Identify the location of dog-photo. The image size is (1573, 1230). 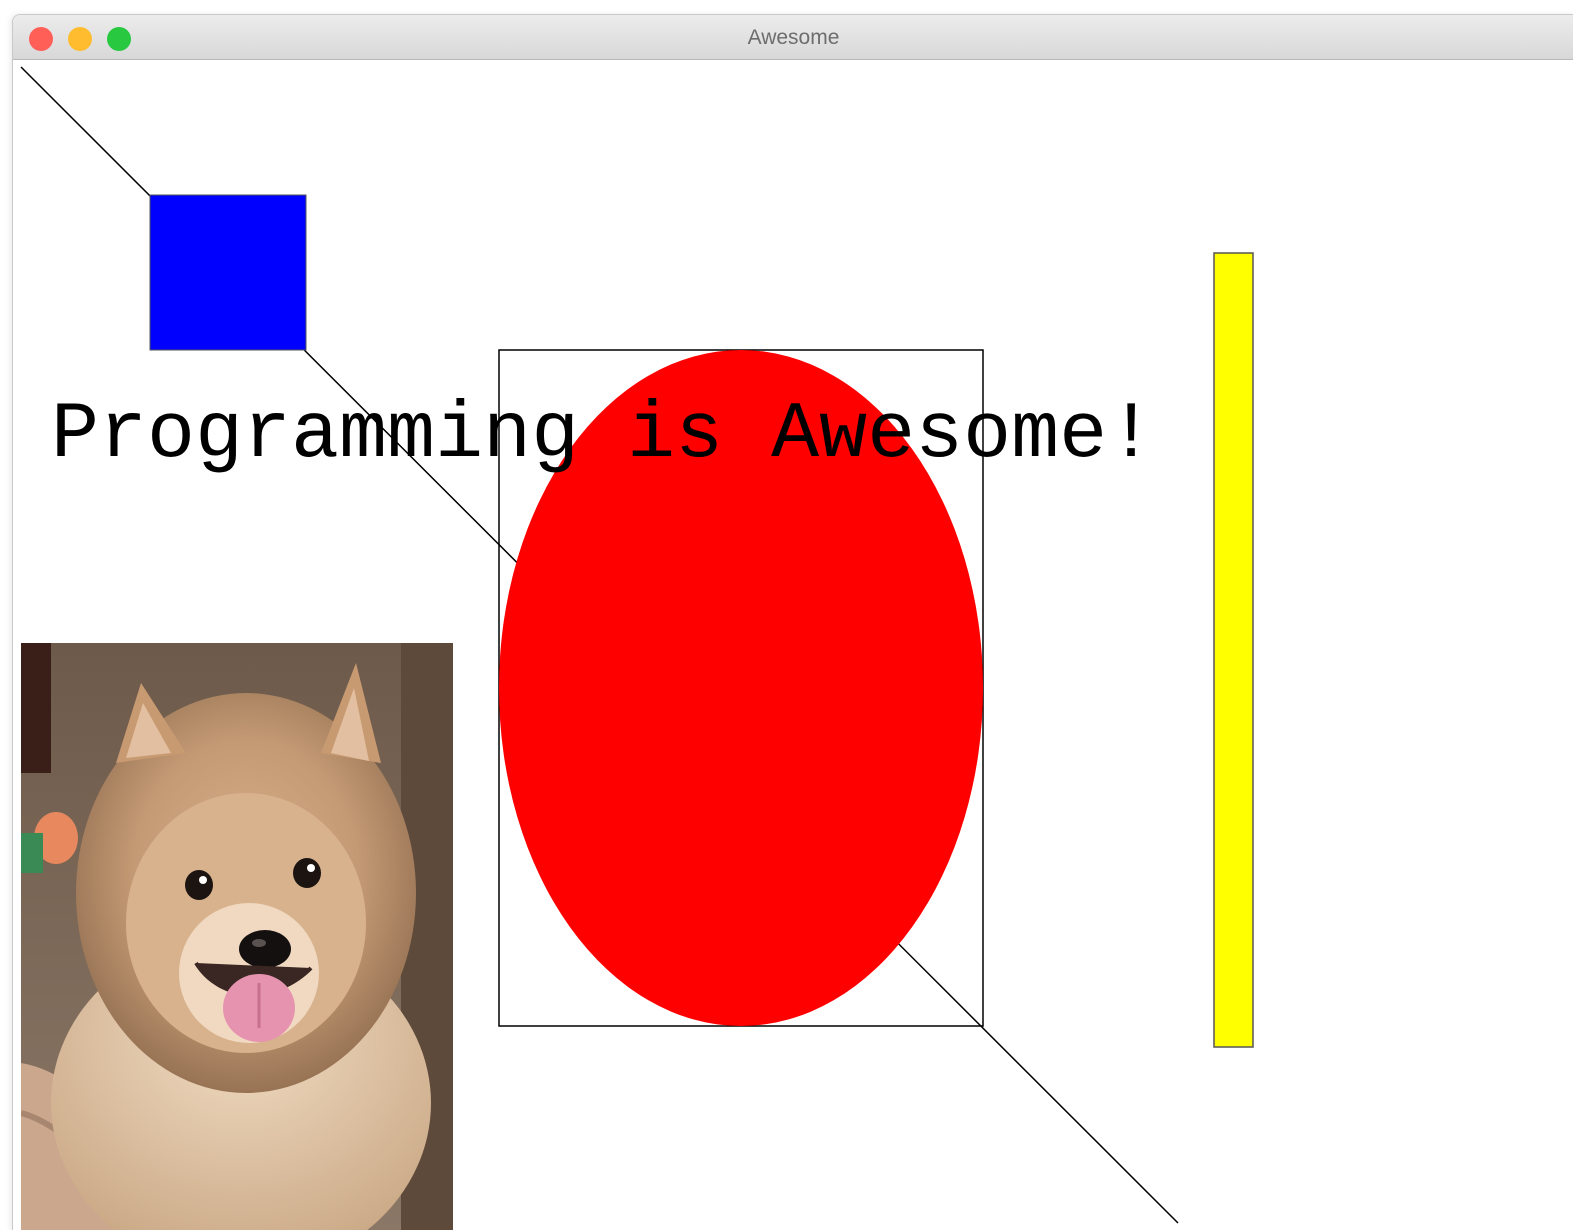
(237, 936).